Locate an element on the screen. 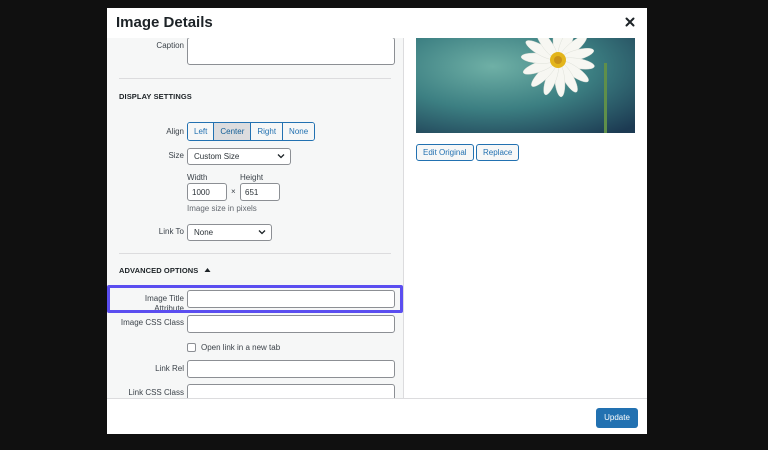  display-settings-title: DISPLAY SETTINGS is located at coordinates (155, 96).